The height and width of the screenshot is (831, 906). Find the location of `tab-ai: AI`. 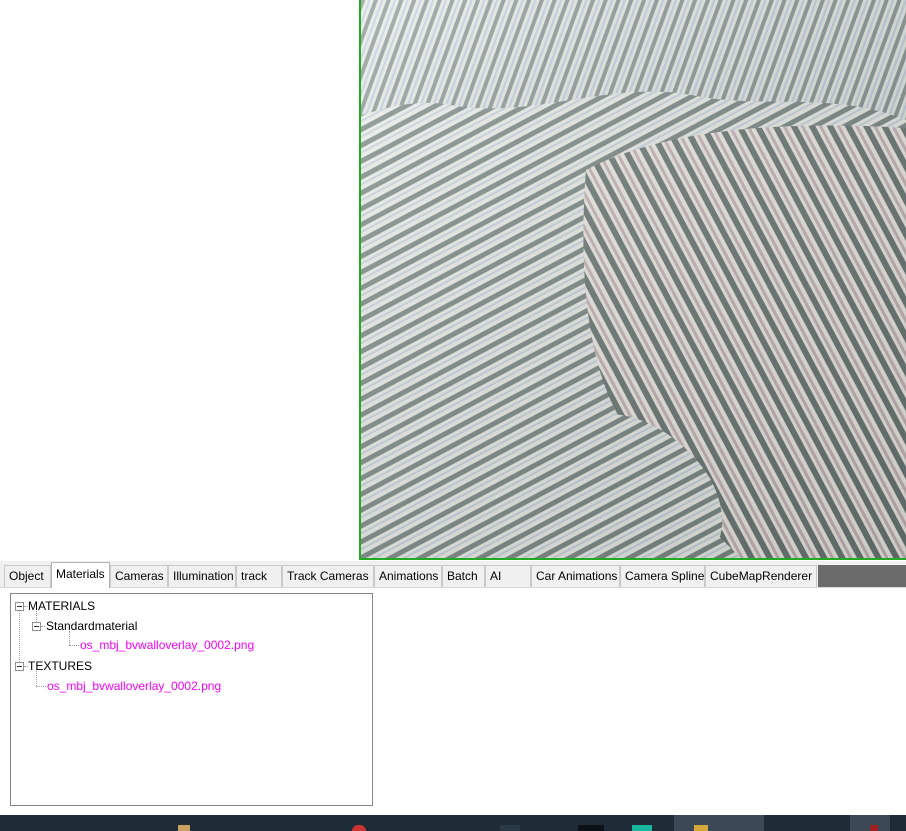

tab-ai: AI is located at coordinates (508, 576).